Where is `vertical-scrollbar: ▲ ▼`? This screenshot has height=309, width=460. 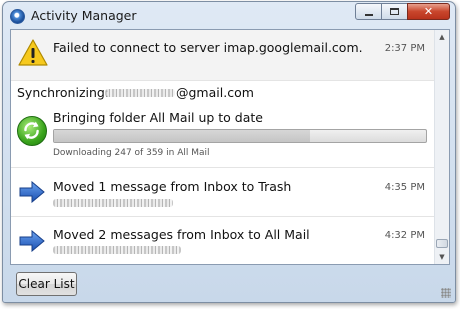 vertical-scrollbar: ▲ ▼ is located at coordinates (441, 147).